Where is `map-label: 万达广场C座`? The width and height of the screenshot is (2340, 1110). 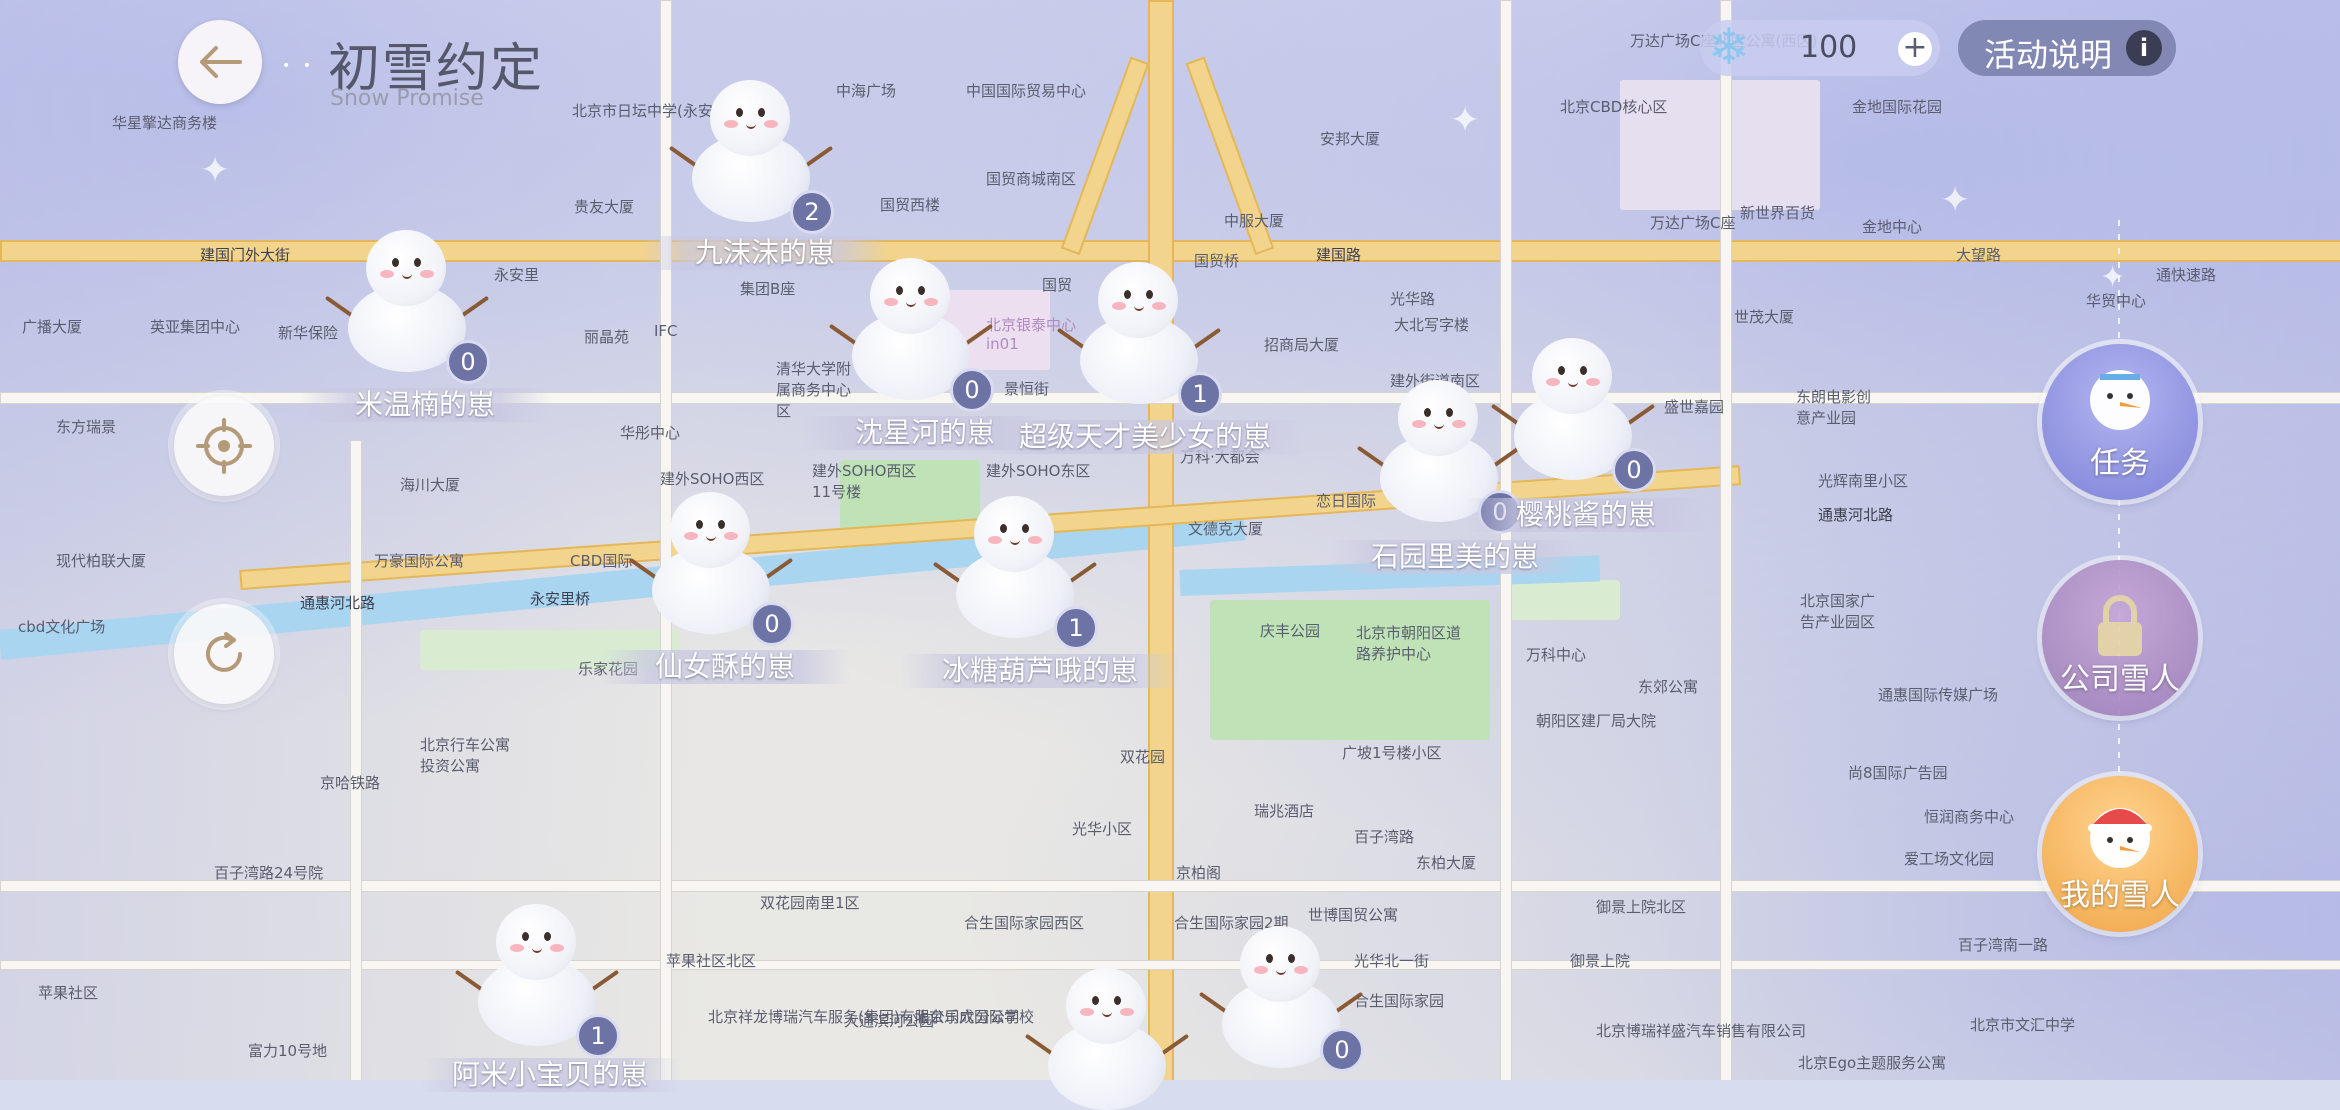 map-label: 万达广场C座 is located at coordinates (1693, 223).